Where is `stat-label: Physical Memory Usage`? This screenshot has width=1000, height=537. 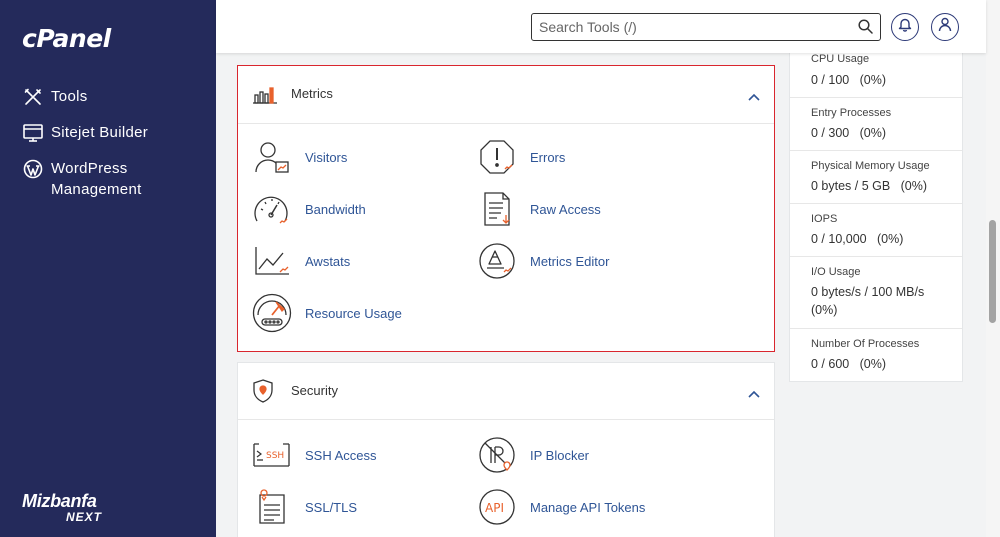 stat-label: Physical Memory Usage is located at coordinates (870, 166).